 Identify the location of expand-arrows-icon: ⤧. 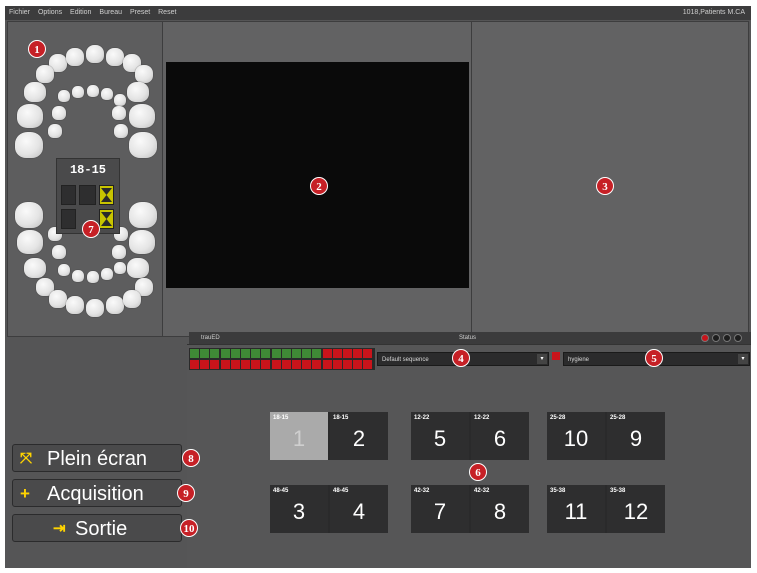
(26, 458).